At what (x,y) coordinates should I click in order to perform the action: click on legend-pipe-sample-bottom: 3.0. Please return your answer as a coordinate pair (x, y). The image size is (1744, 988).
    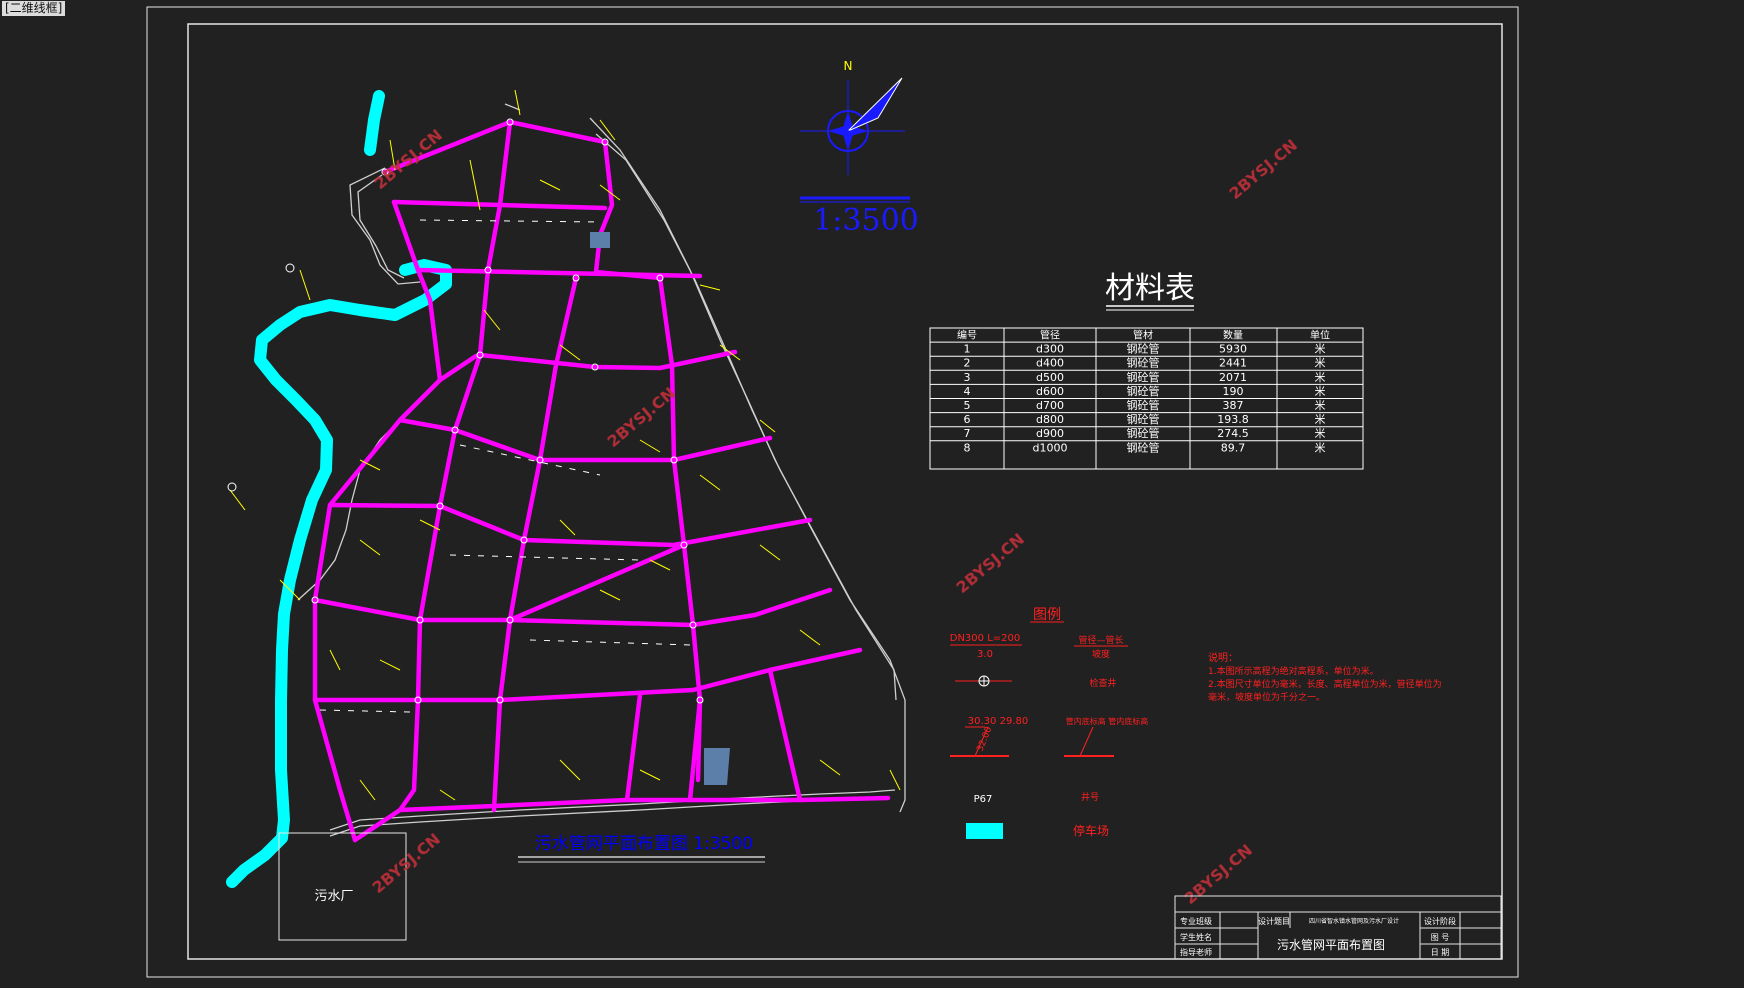
    Looking at the image, I should click on (985, 654).